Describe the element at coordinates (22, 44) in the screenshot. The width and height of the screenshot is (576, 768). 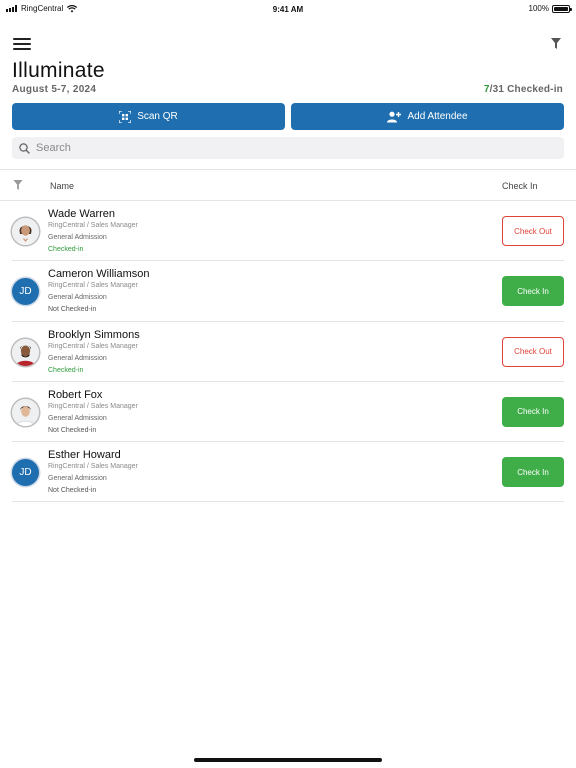
I see `hamburger-menu-icon` at that location.